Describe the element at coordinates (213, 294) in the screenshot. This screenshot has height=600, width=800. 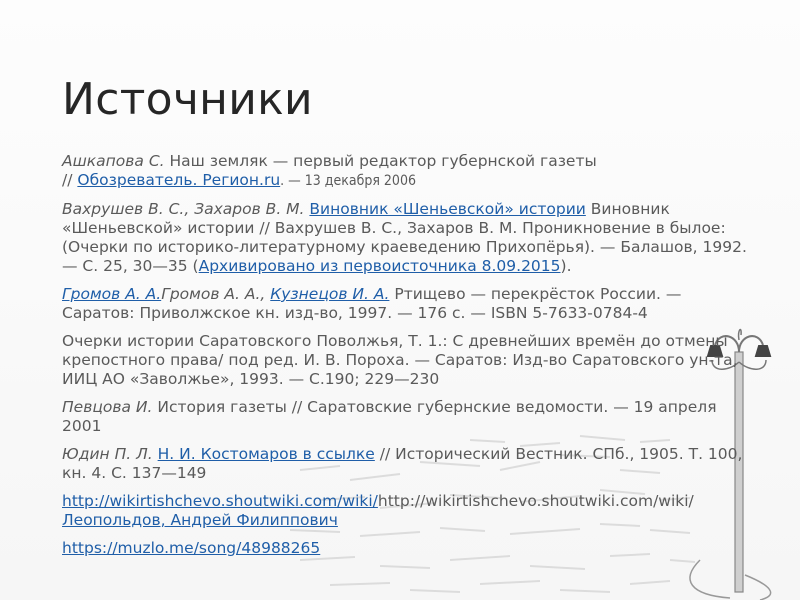
I see `author: Громов А. А.,` at that location.